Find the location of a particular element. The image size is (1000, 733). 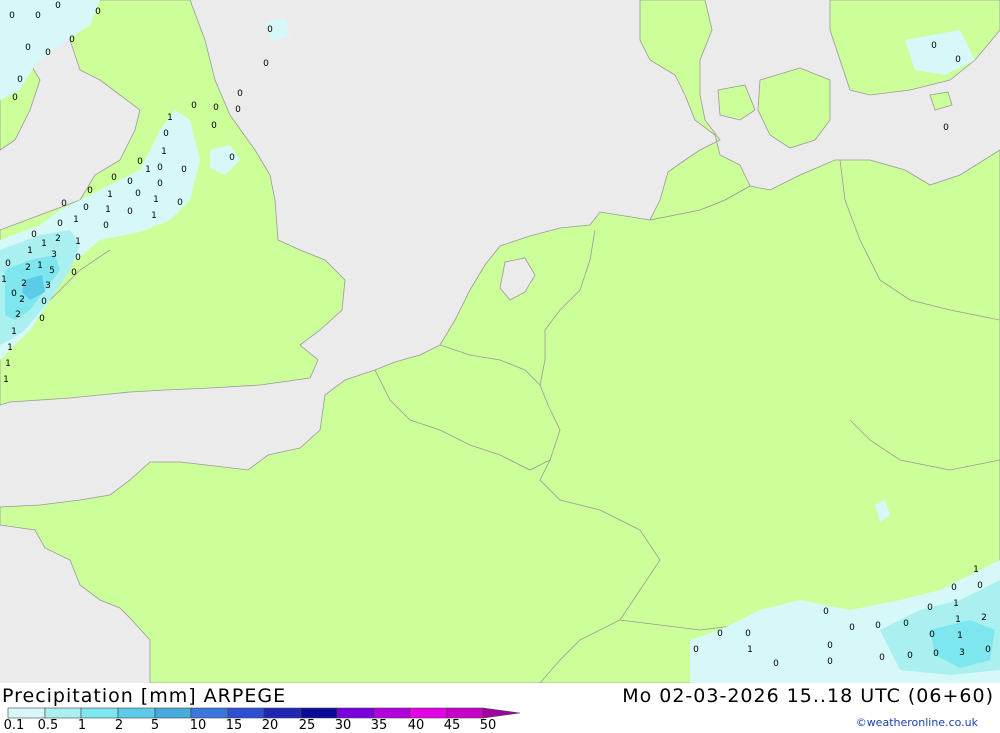

legend-label: 25 is located at coordinates (307, 725).